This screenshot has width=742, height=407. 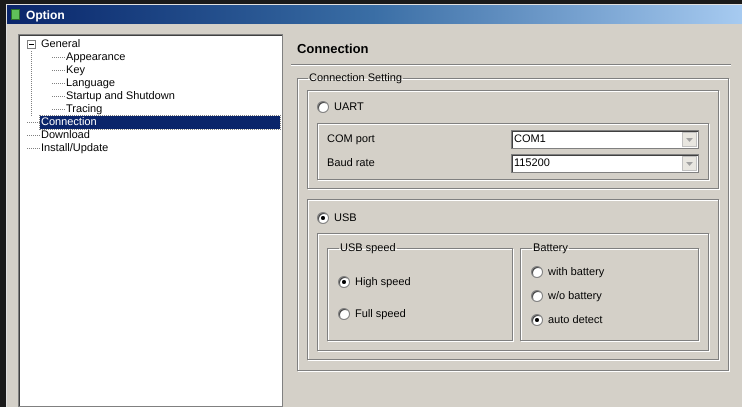 What do you see at coordinates (95, 57) in the screenshot?
I see `tree-item: Appearance` at bounding box center [95, 57].